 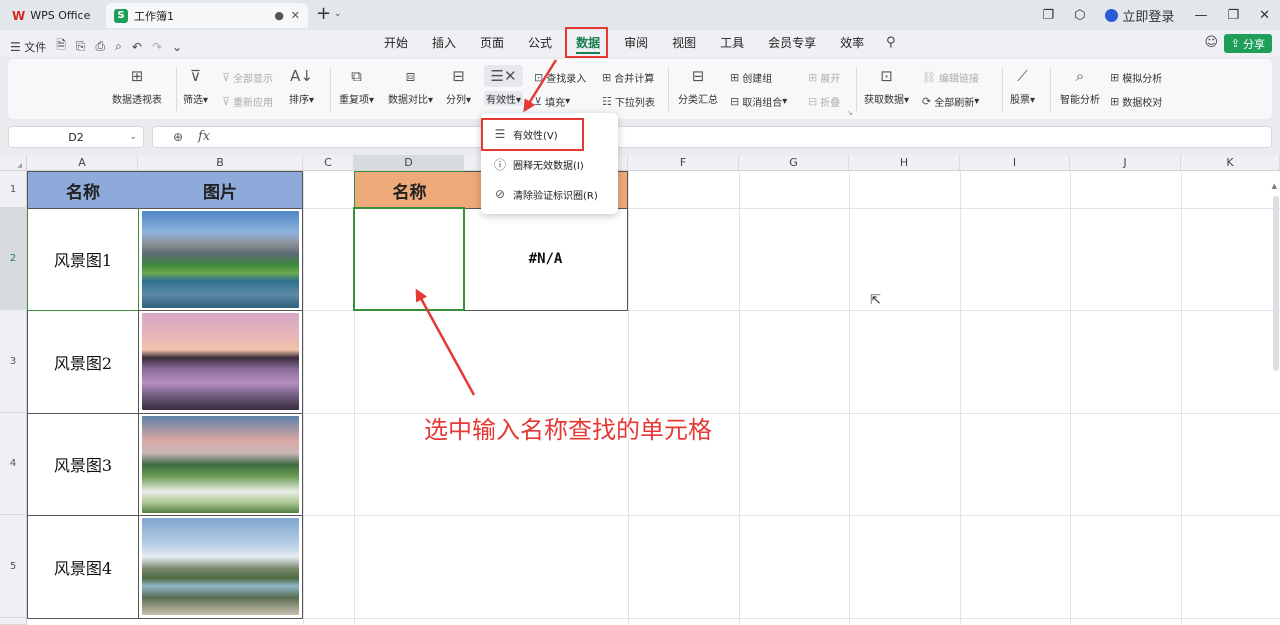 I want to click on landscape-image-mountain-lake, so click(x=220, y=259).